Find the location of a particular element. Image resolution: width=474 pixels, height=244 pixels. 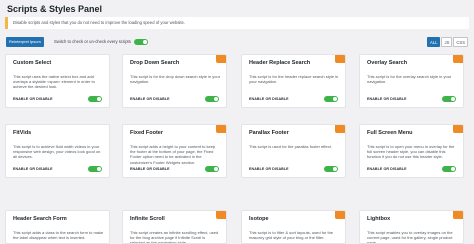

card-title: Parallax Footer is located at coordinates (269, 133).